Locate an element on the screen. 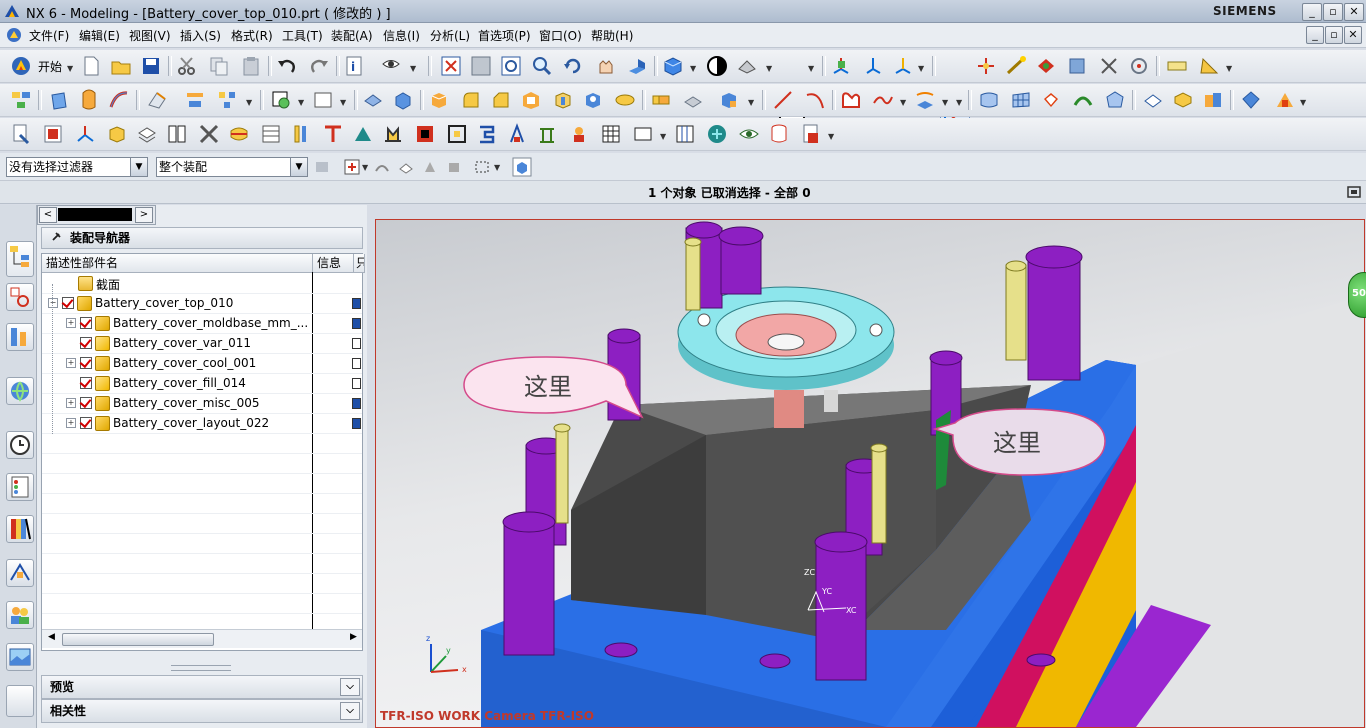 Image resolution: width=1366 pixels, height=728 pixels. trim-sheet-icon is located at coordinates (1285, 100).